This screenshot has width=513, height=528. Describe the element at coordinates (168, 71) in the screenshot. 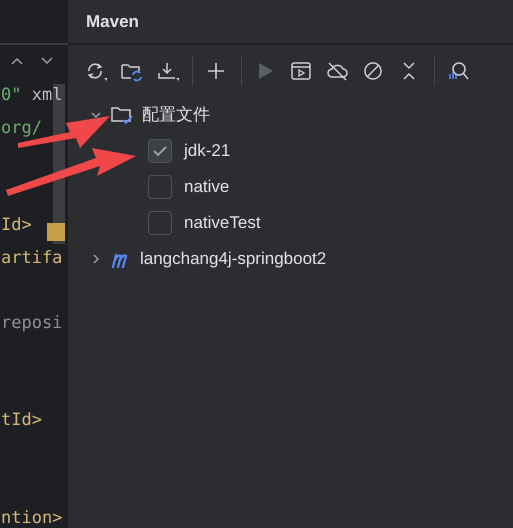

I see `download-icon` at that location.